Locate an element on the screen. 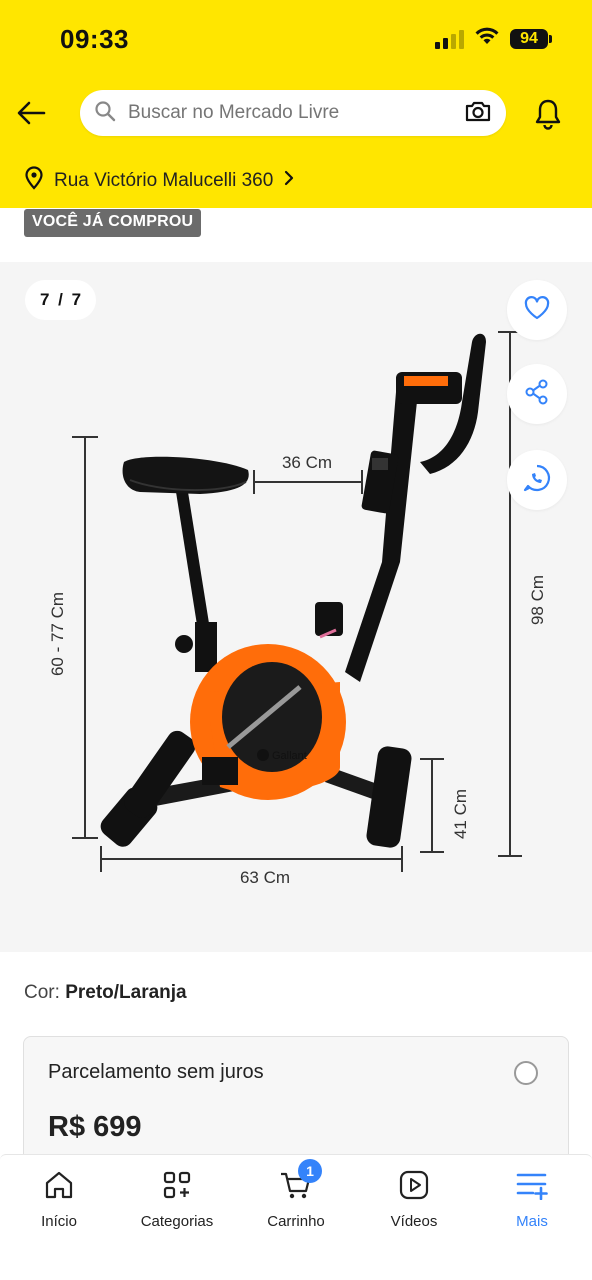 The image size is (592, 1280). more-icon is located at coordinates (532, 1185).